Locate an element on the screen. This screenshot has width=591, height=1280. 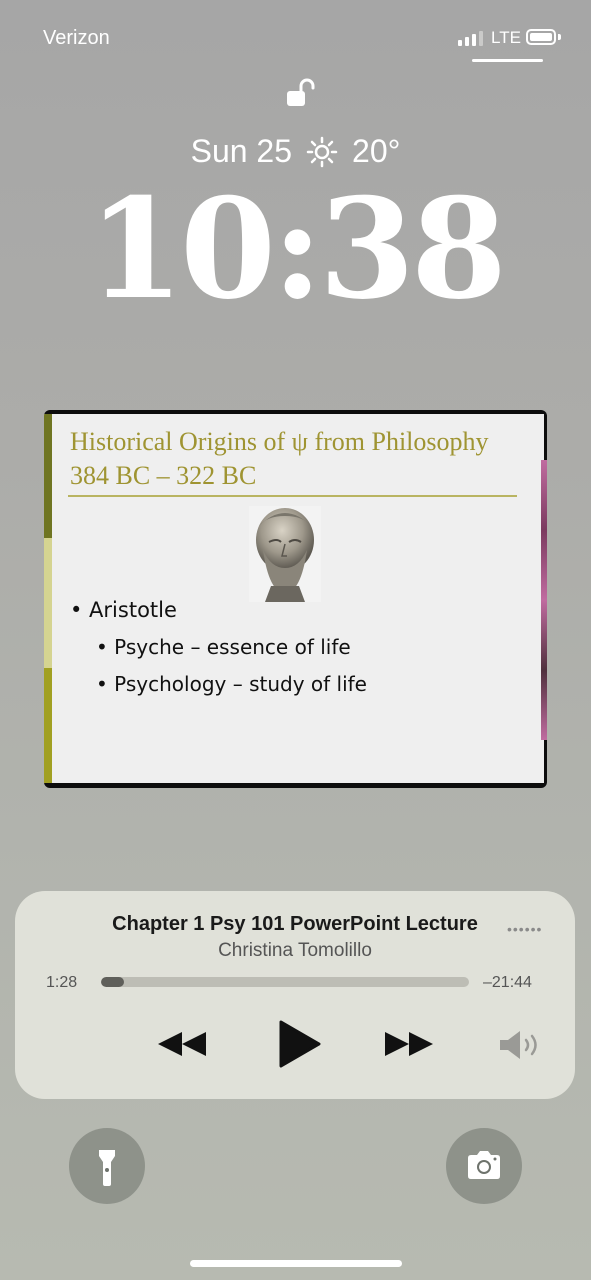
network-type: LTE is located at coordinates (506, 37).